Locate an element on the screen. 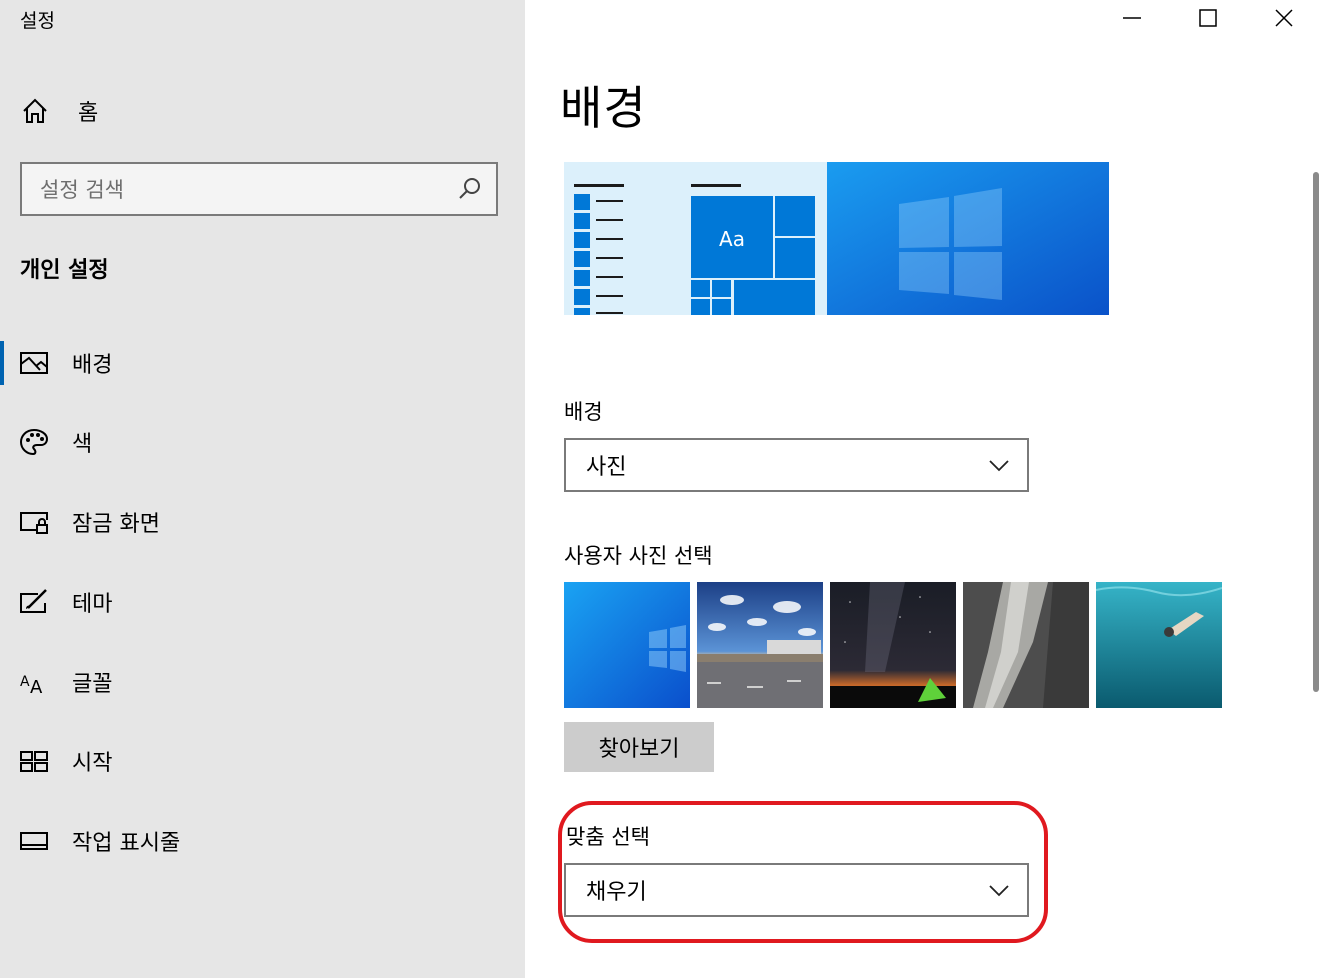 The height and width of the screenshot is (978, 1325). photo-thumbnail-underwater is located at coordinates (1159, 645).